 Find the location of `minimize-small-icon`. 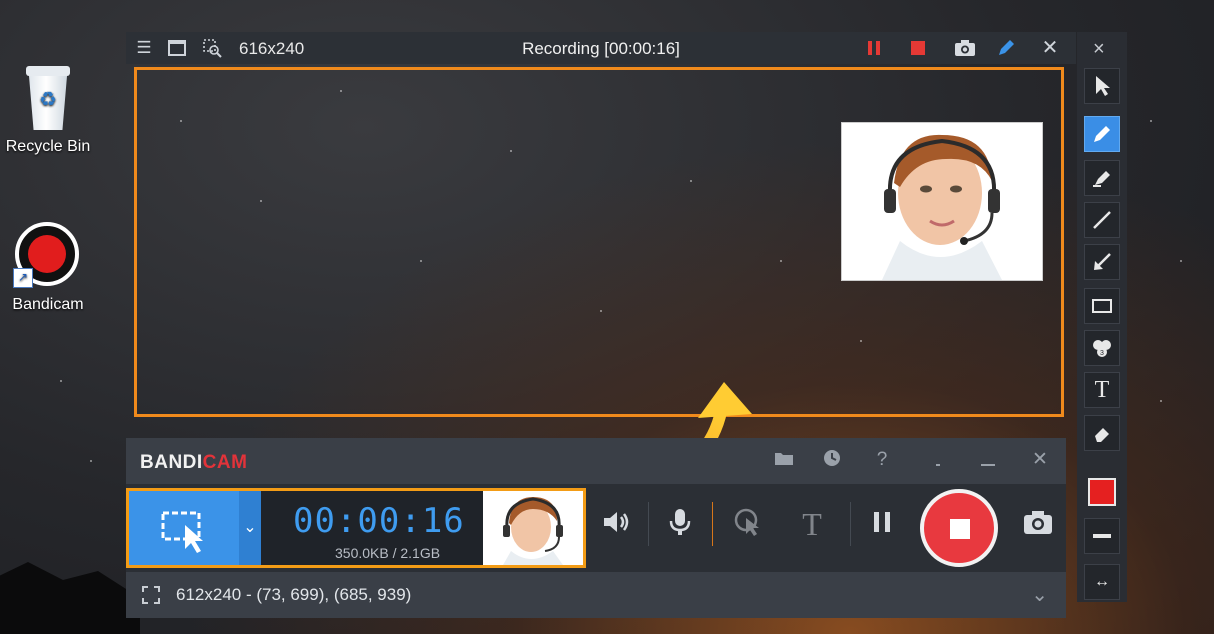

minimize-small-icon is located at coordinates (938, 460).